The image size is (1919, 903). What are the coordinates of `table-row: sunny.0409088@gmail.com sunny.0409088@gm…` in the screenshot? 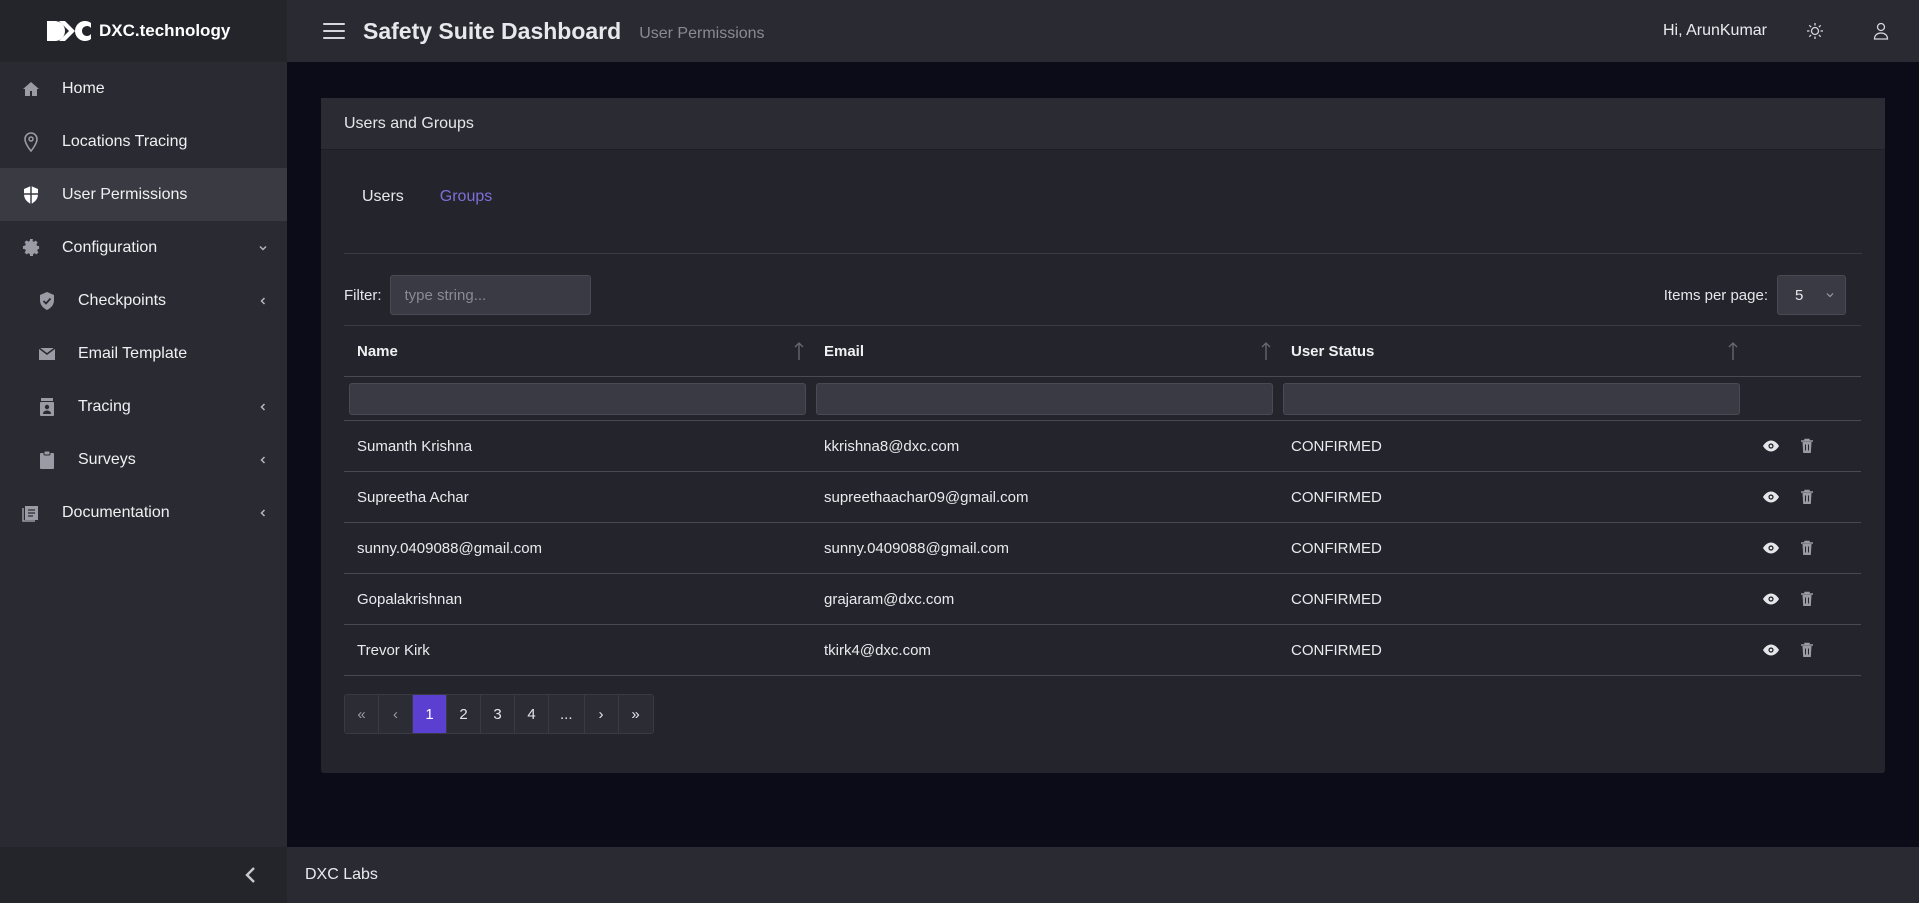 It's located at (1102, 548).